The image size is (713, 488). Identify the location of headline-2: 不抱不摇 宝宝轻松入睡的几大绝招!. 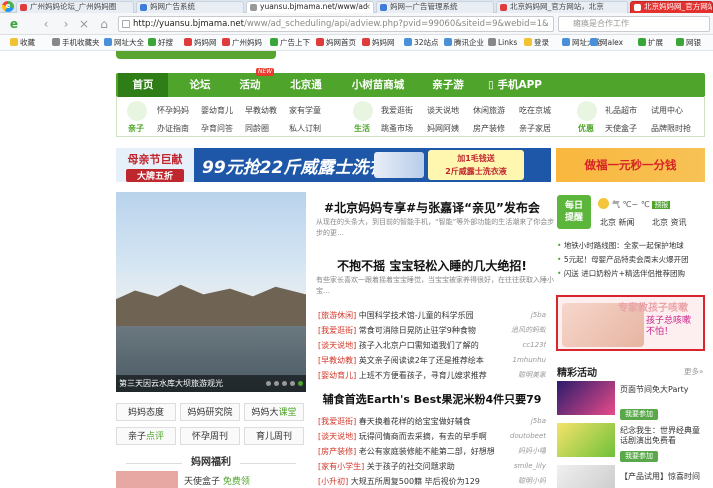
(432, 265).